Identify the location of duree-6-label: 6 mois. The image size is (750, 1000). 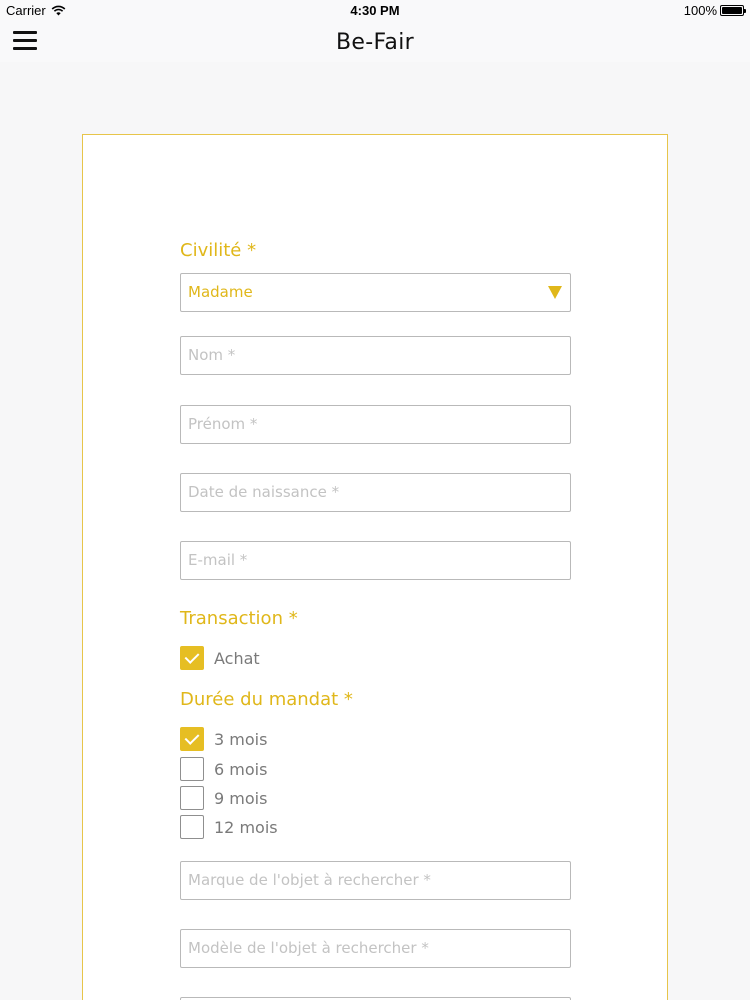
(241, 769).